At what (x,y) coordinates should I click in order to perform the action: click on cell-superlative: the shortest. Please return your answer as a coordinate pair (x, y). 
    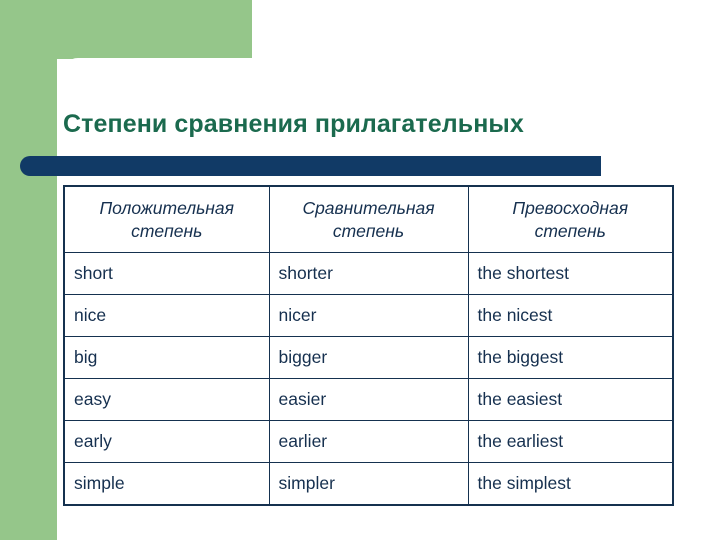
    Looking at the image, I should click on (570, 273).